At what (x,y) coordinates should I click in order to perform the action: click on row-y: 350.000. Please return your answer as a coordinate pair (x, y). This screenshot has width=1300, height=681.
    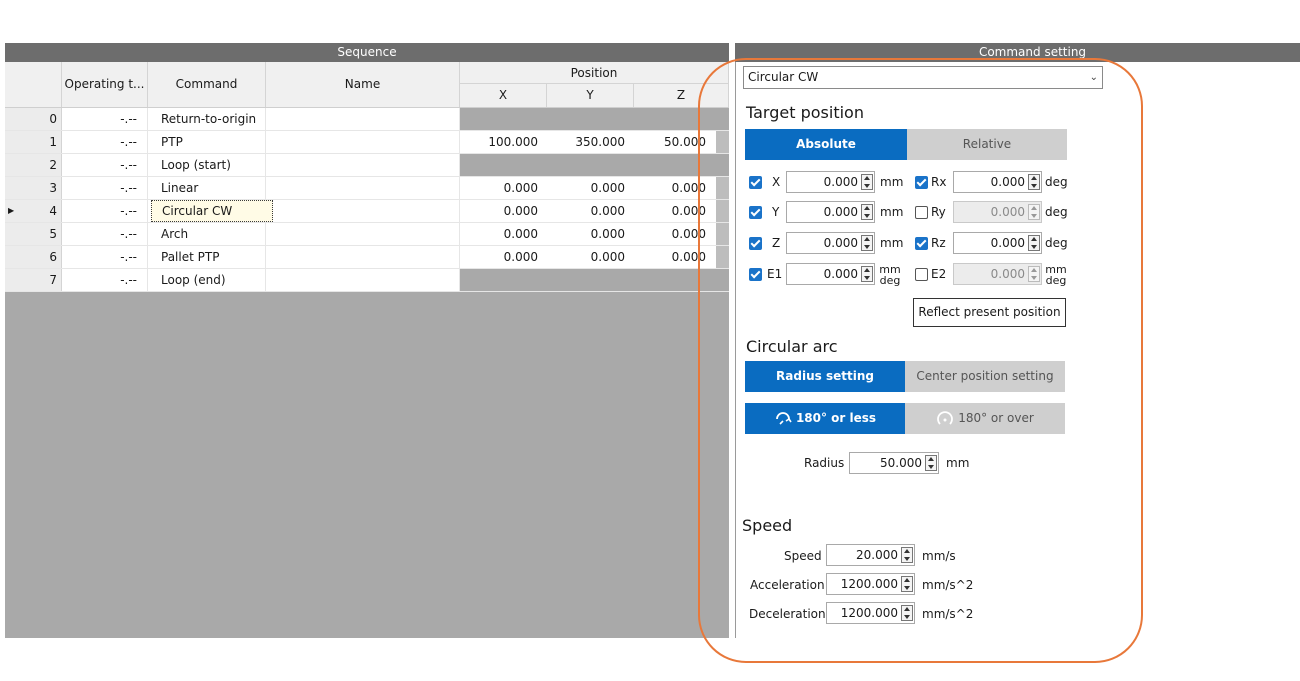
    Looking at the image, I should click on (590, 142).